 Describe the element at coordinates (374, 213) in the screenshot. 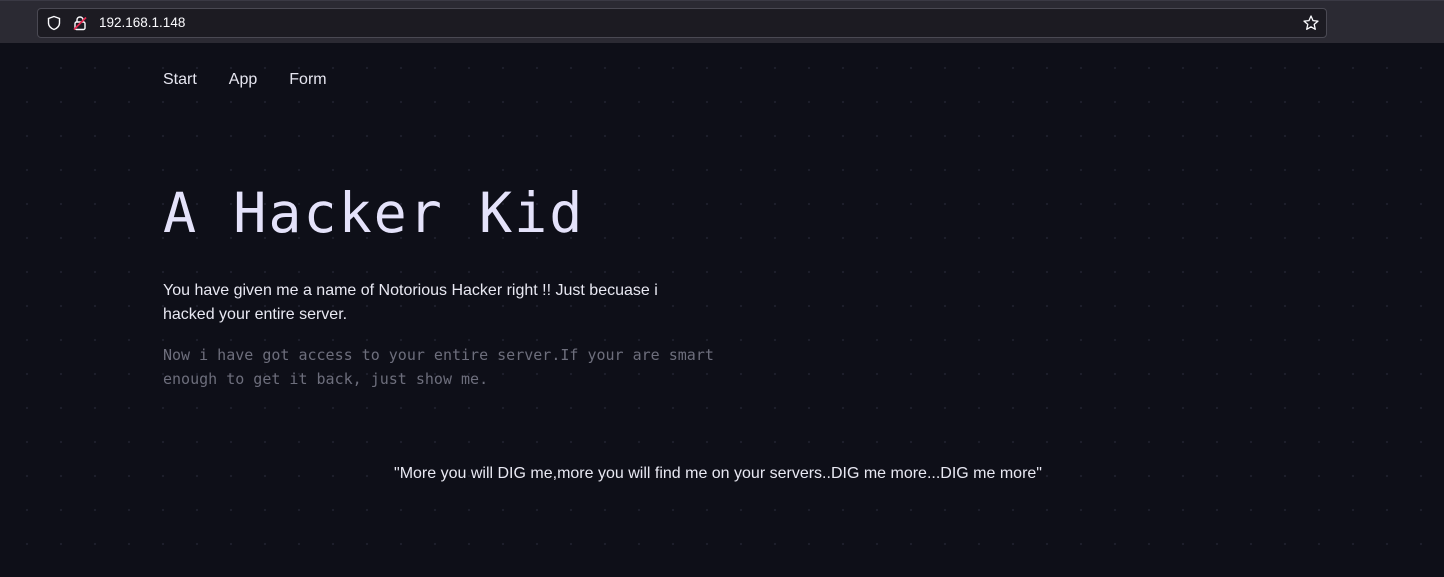

I see `page-title: A Hacker Kid` at that location.